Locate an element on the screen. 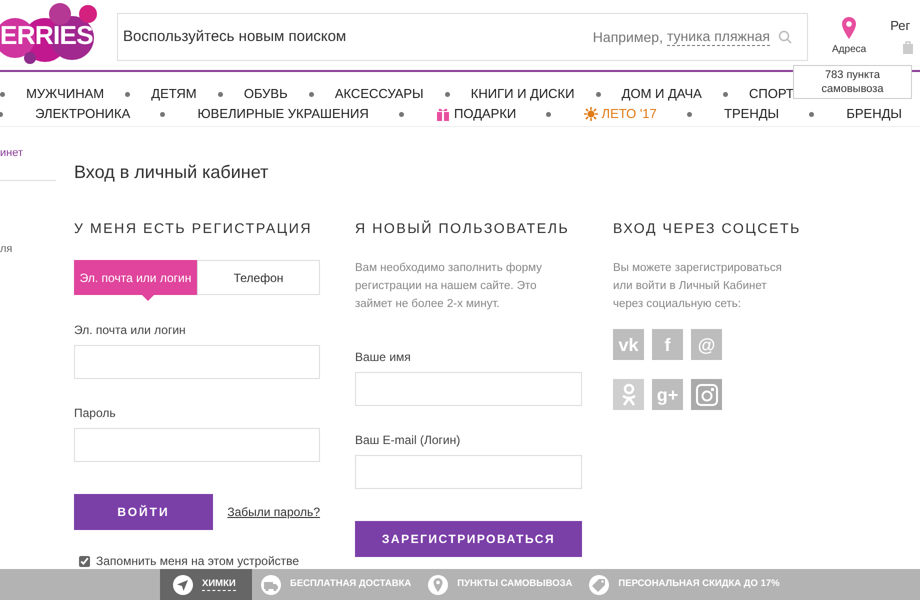 Image resolution: width=920 pixels, height=600 pixels. field-label: Ваше имя is located at coordinates (383, 357).